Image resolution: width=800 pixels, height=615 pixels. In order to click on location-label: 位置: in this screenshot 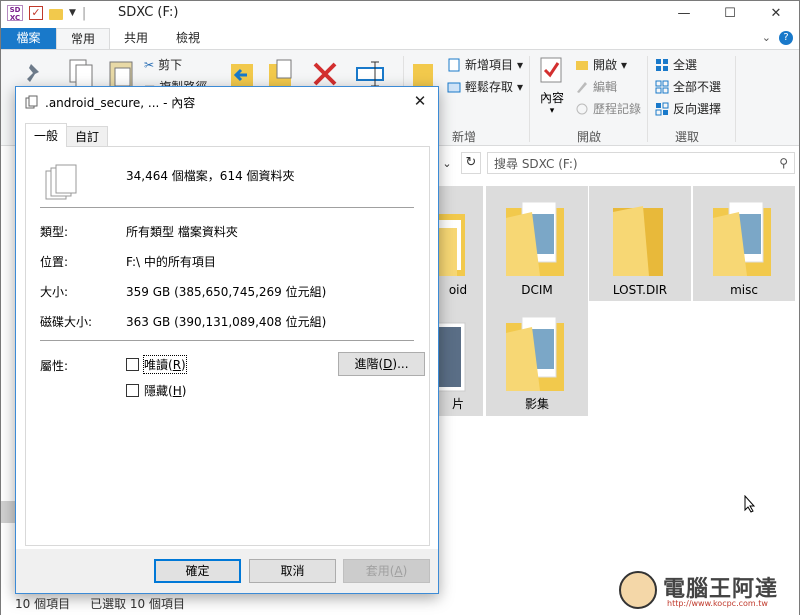, I will do `click(54, 262)`.